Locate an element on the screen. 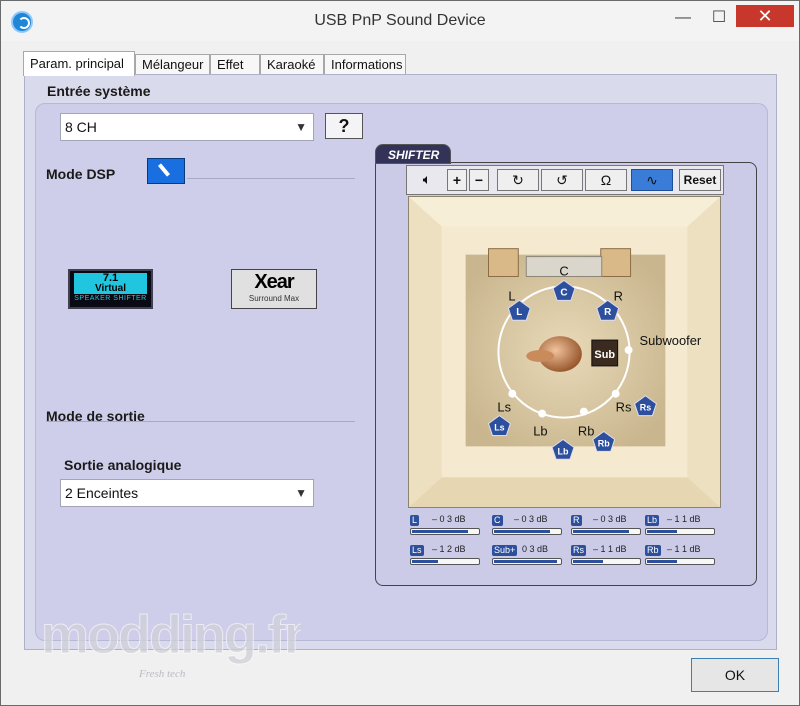 The height and width of the screenshot is (706, 800). rotate-clockwise-button: ↻ is located at coordinates (518, 180).